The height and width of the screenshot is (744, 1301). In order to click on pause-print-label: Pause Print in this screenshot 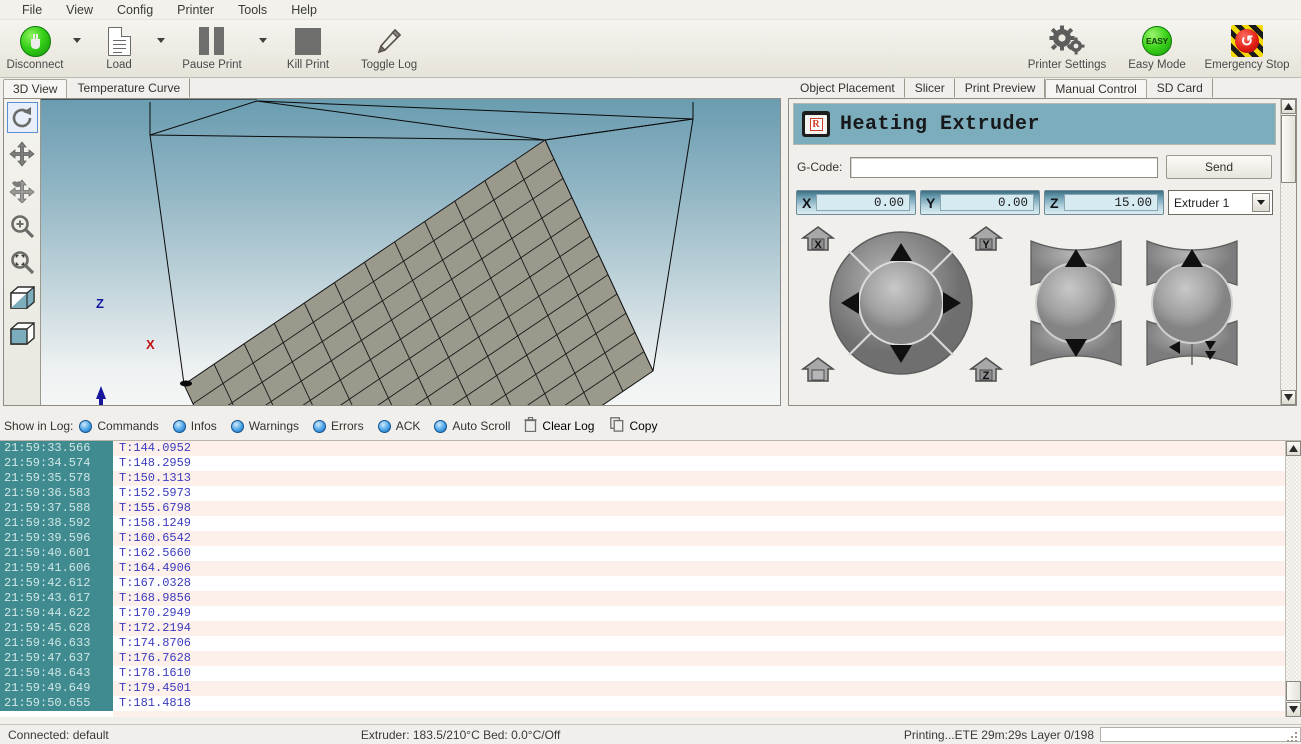, I will do `click(212, 65)`.